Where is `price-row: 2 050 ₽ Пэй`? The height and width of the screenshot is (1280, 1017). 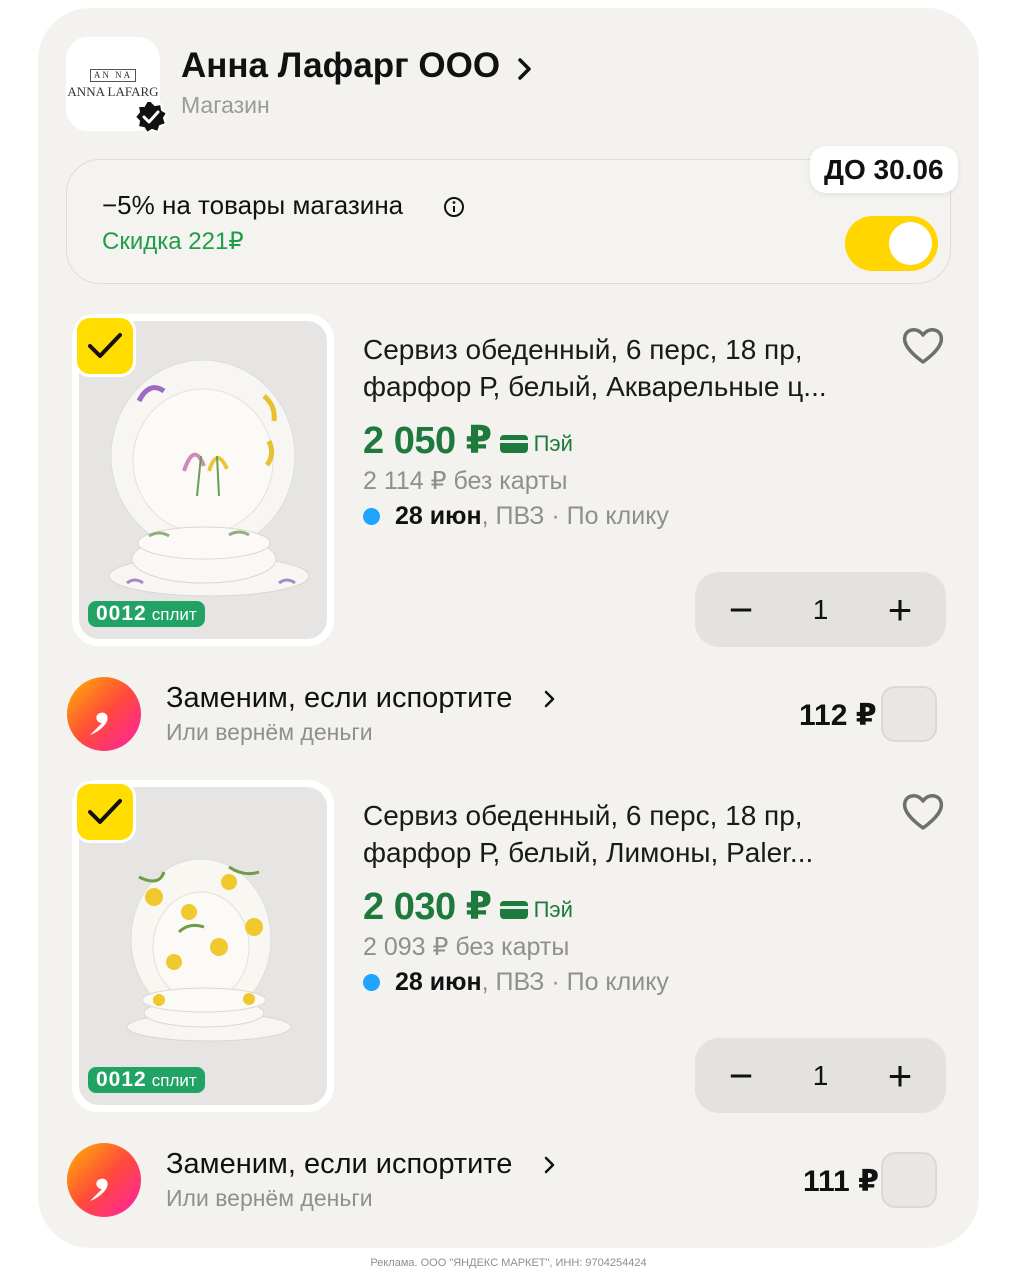 price-row: 2 050 ₽ Пэй is located at coordinates (468, 440).